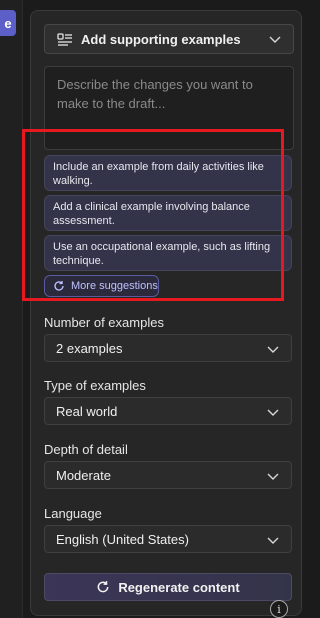 This screenshot has width=320, height=618. I want to click on language-label: Language, so click(73, 513).